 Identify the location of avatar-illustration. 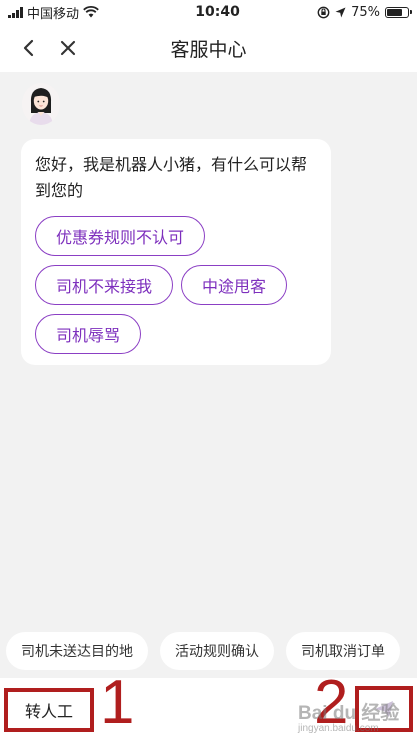
(41, 104).